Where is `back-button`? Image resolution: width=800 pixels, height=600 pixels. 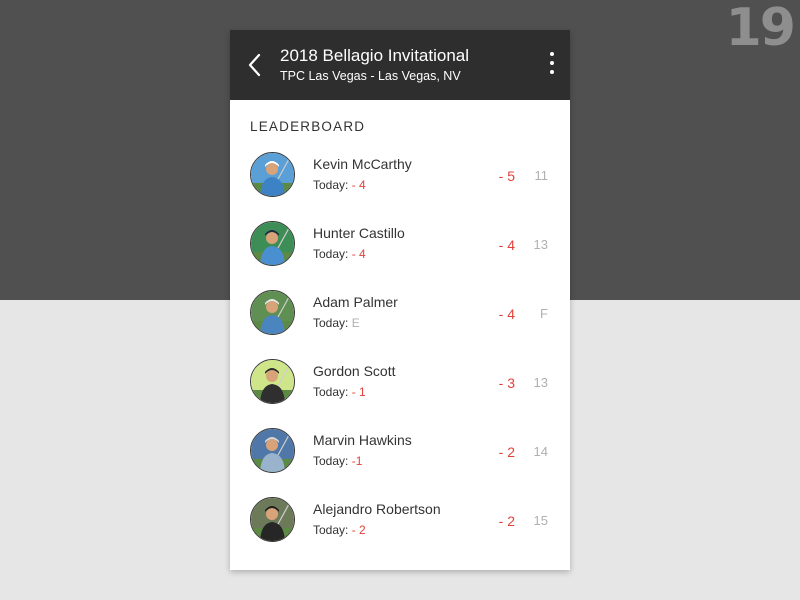 back-button is located at coordinates (256, 65).